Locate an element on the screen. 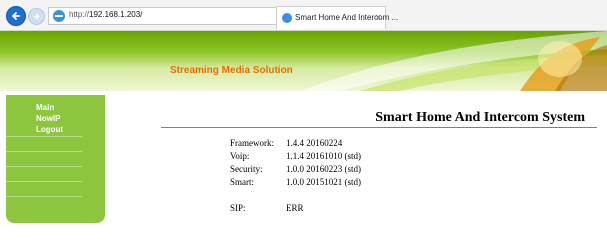  tab-close-icon: × is located at coordinates (378, 17).